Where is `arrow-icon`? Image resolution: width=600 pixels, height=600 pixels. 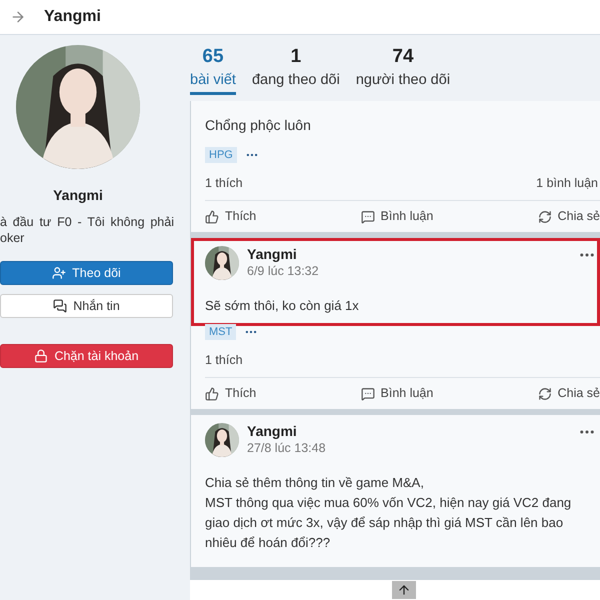 arrow-icon is located at coordinates (18, 17).